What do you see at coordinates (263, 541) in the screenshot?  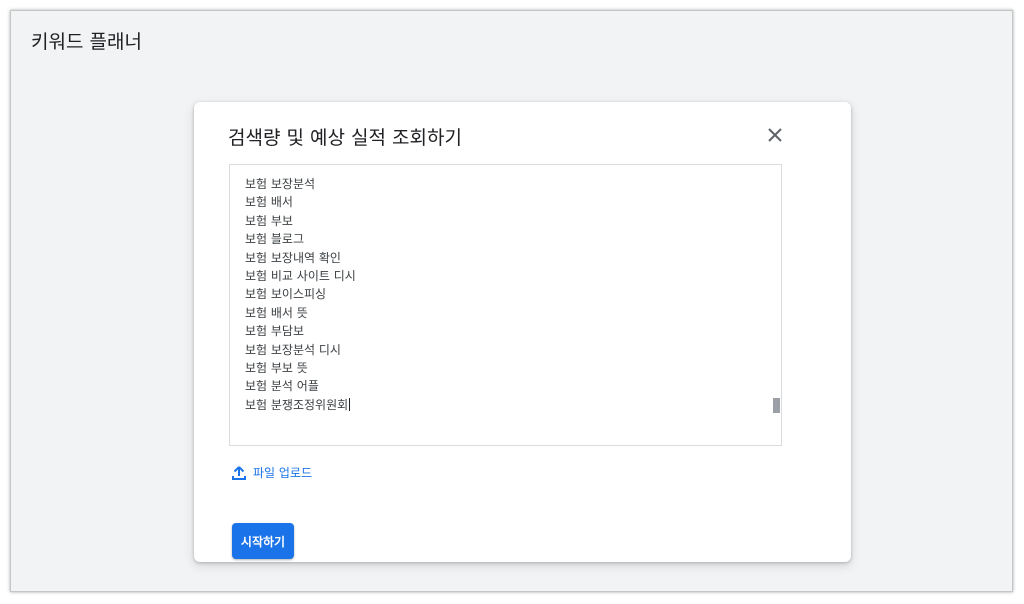 I see `start-button: 시작하기` at bounding box center [263, 541].